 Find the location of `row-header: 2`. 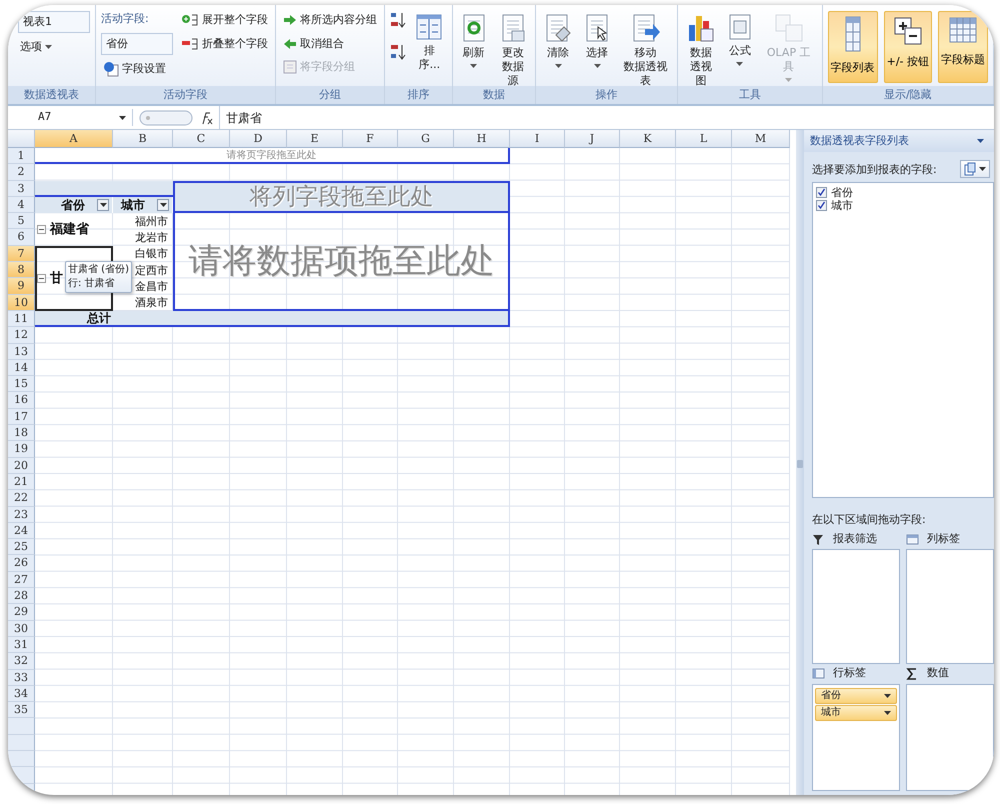

row-header: 2 is located at coordinates (21, 172).